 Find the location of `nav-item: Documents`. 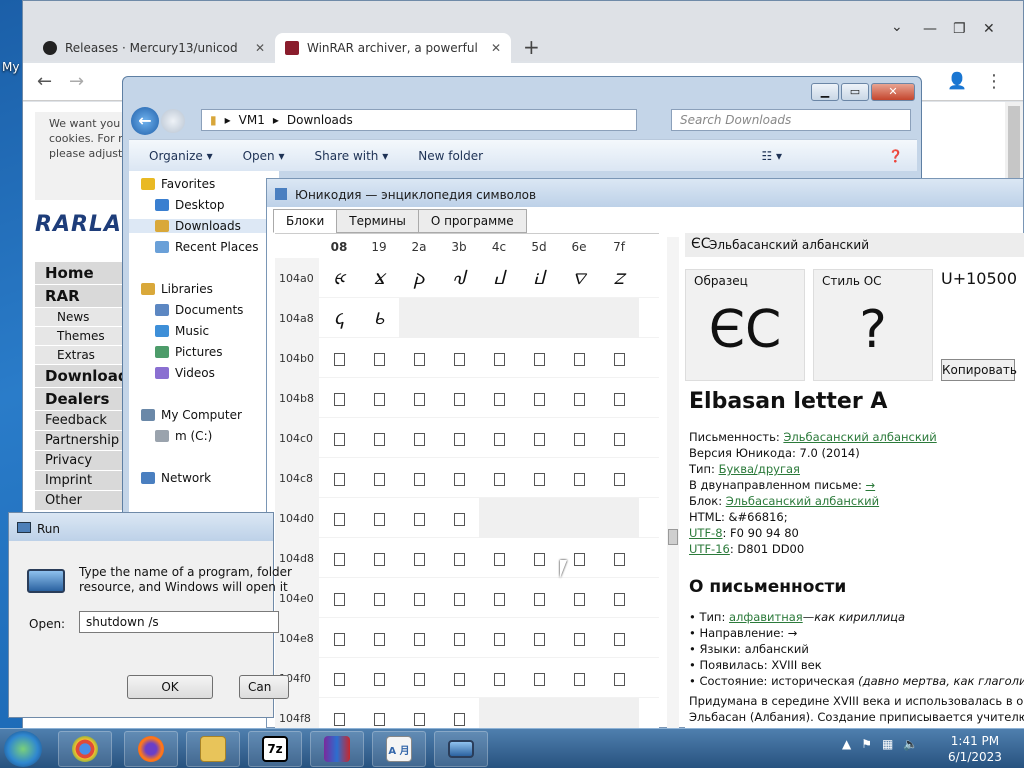

nav-item: Documents is located at coordinates (199, 310).